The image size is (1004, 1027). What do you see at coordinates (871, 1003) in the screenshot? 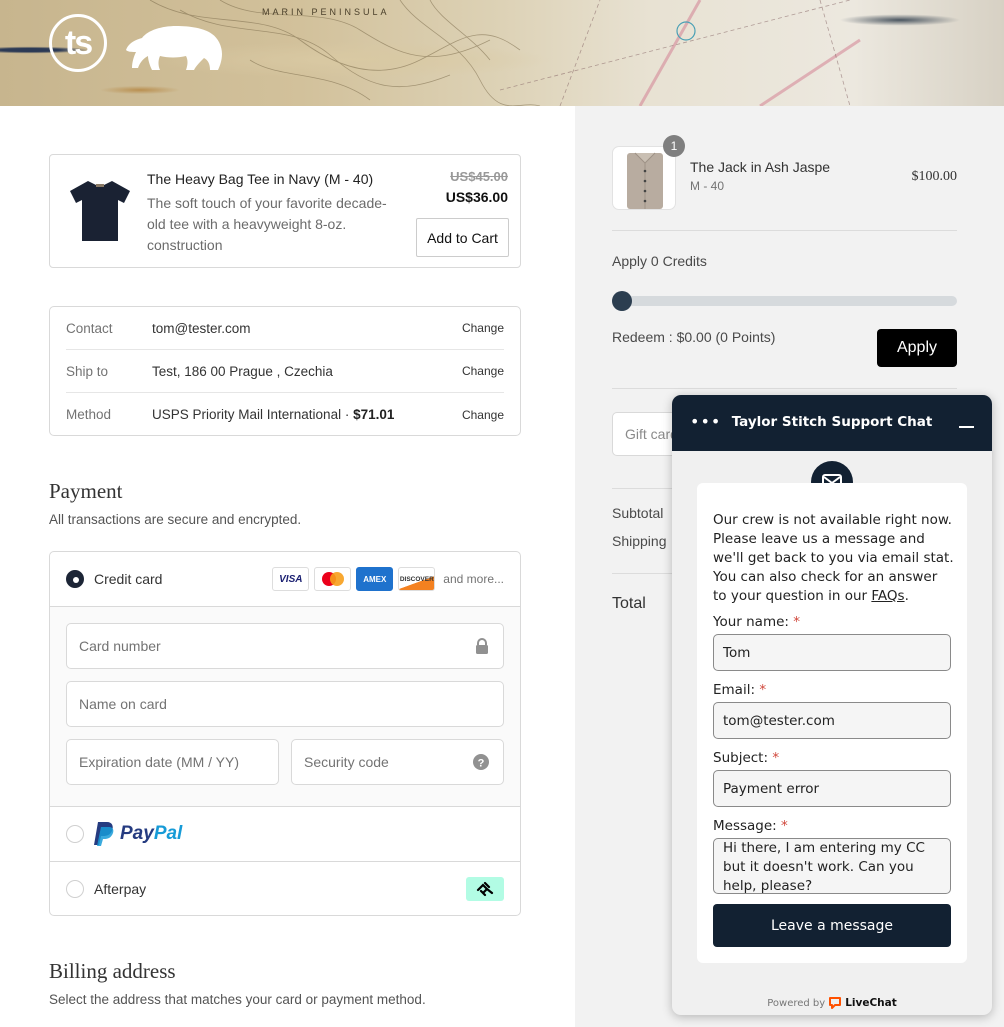
I see `livechat-brand: LiveChat` at bounding box center [871, 1003].